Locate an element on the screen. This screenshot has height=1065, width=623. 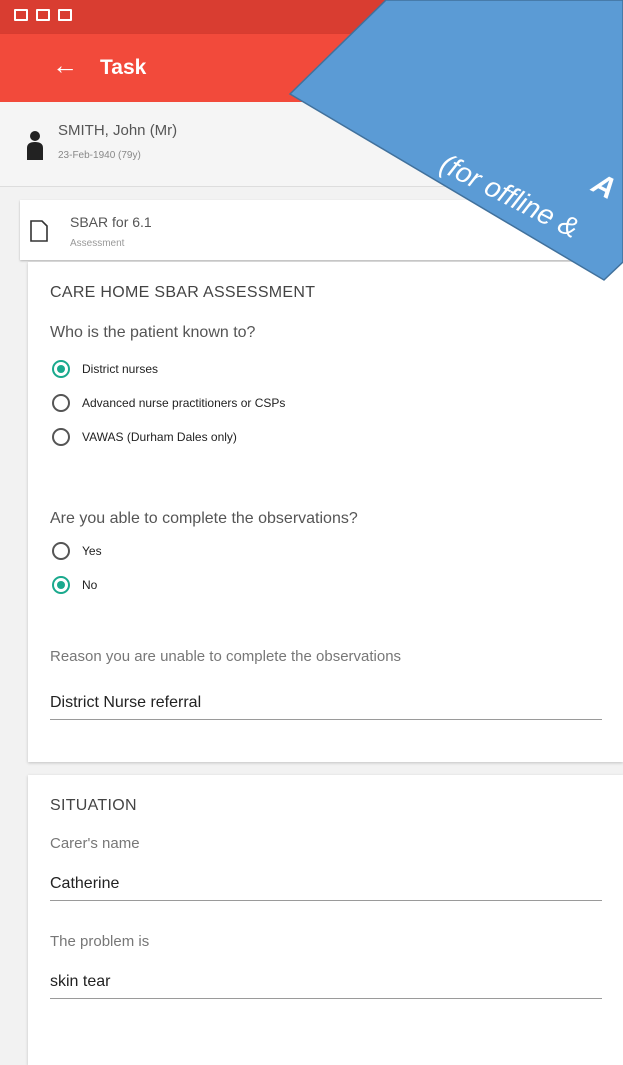
image-notification-icon is located at coordinates (65, 15).